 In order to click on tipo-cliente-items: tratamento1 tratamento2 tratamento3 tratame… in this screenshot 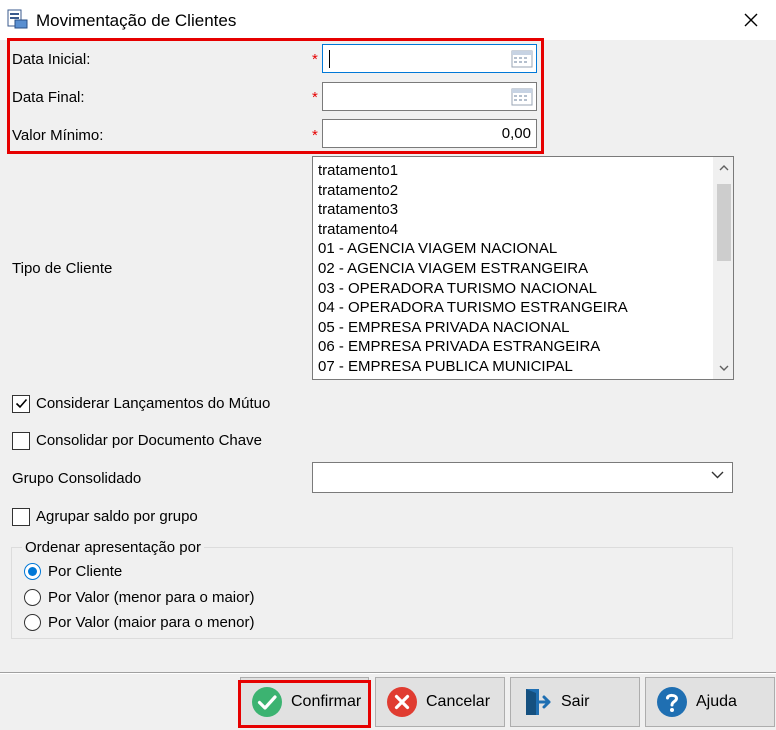, I will do `click(513, 269)`.